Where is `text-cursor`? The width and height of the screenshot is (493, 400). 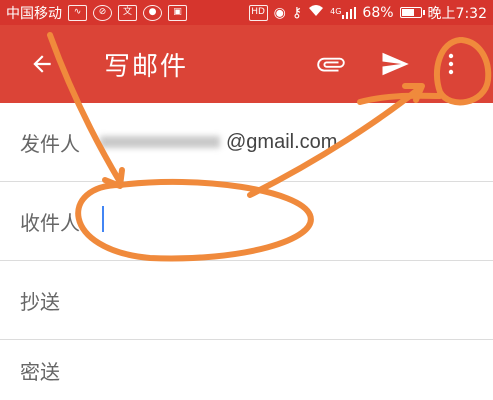 text-cursor is located at coordinates (103, 218).